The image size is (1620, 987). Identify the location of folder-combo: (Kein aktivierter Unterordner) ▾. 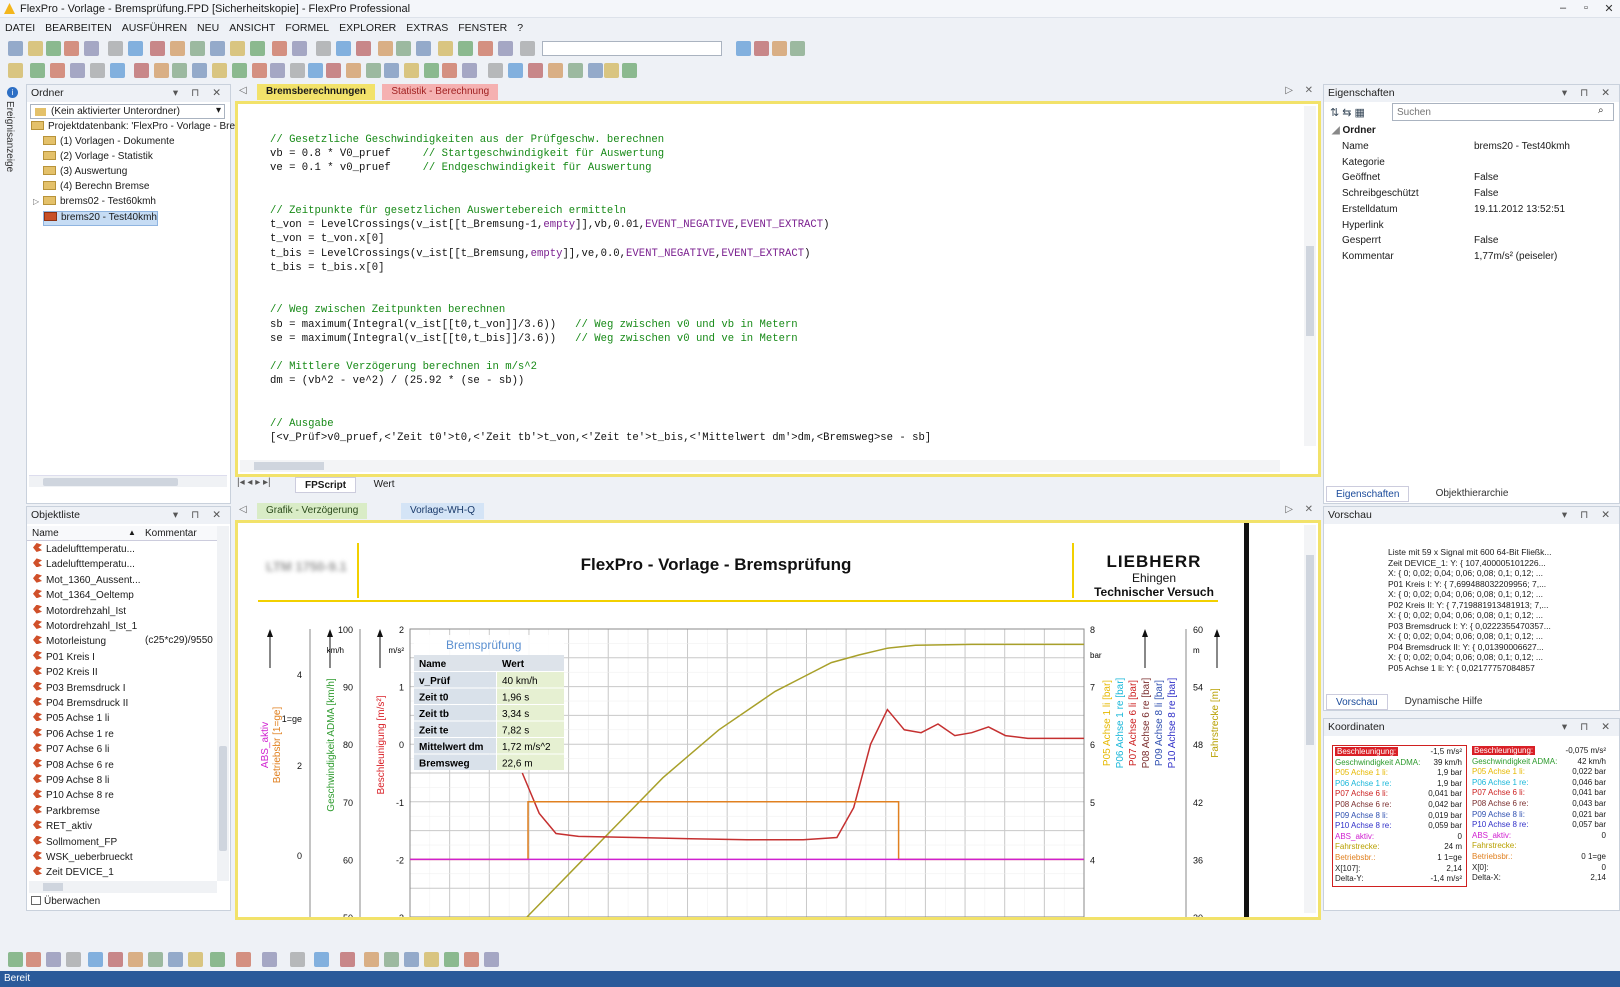
(127, 111).